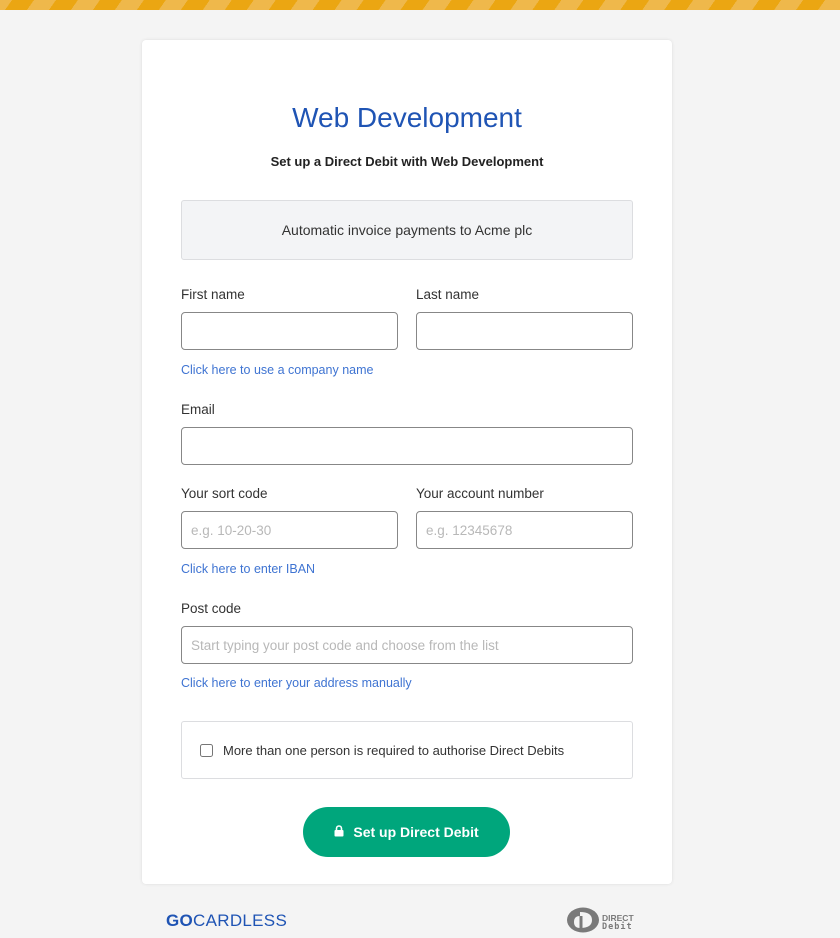 The width and height of the screenshot is (840, 938). I want to click on gocardless-logo-go: GO, so click(180, 920).